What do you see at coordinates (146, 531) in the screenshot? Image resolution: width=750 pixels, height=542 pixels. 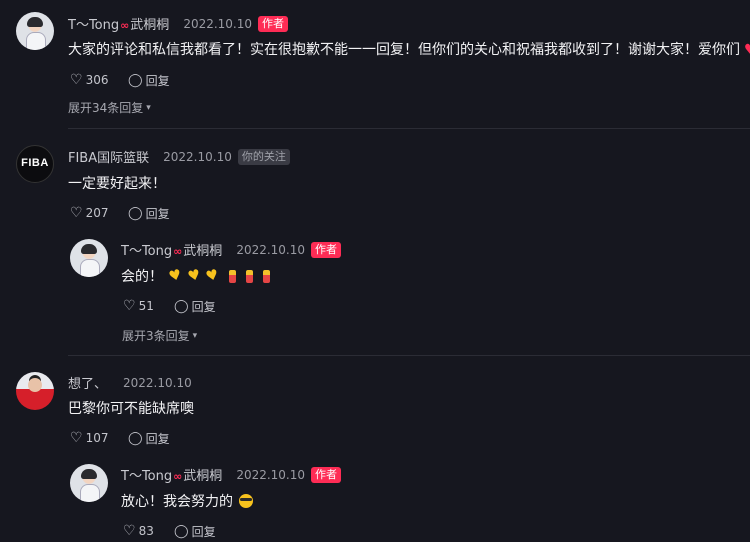 I see `like-count: 83` at bounding box center [146, 531].